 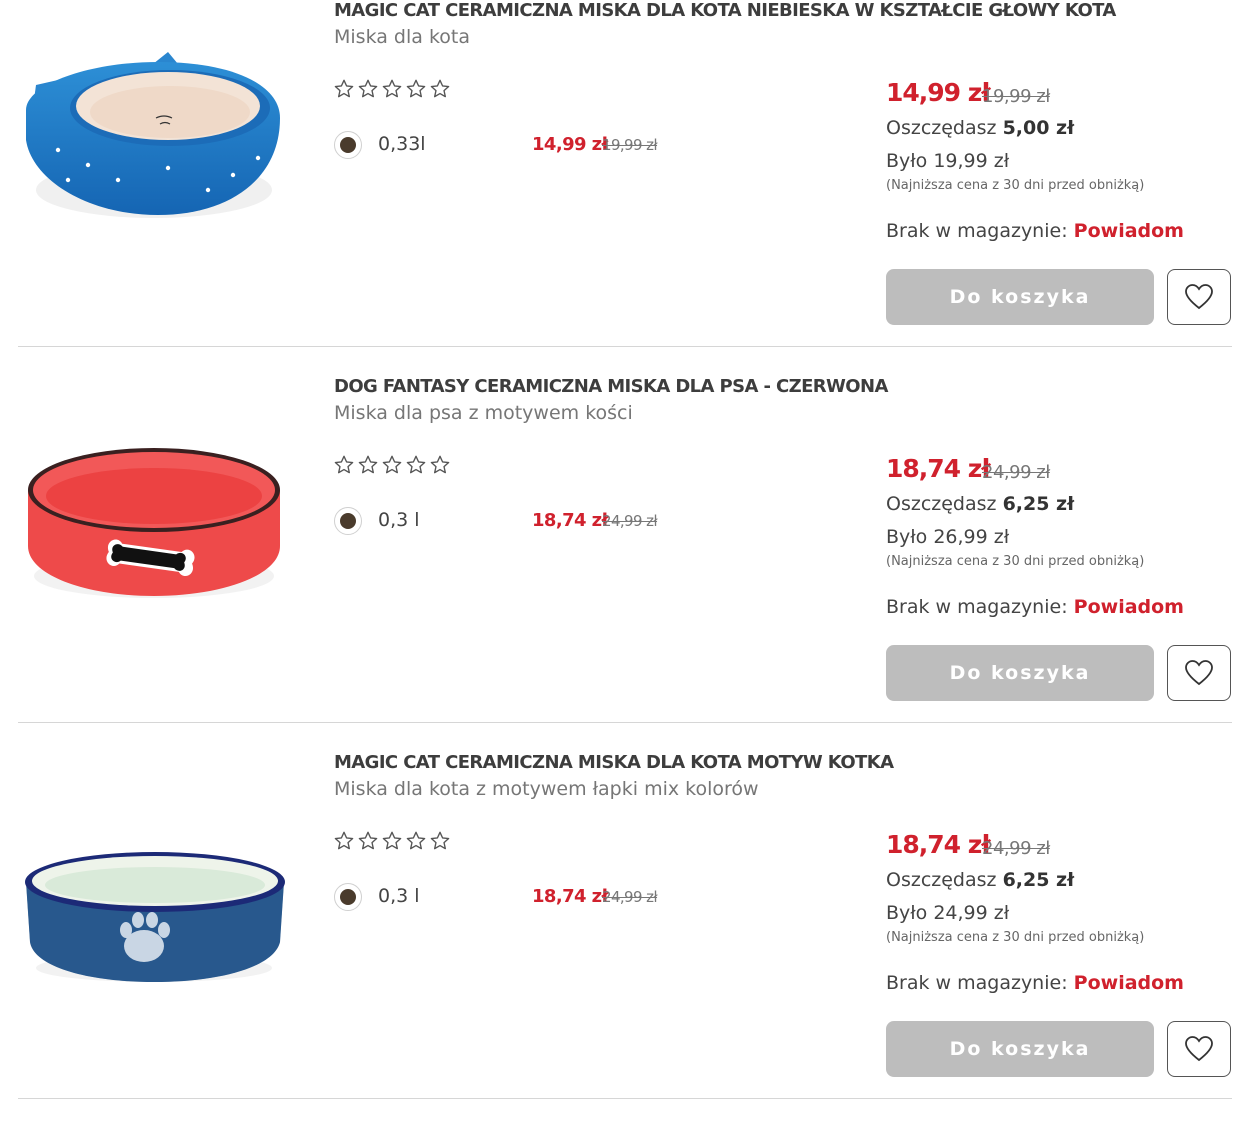 What do you see at coordinates (402, 37) in the screenshot?
I see `product-subtitle: Miska dla kota` at bounding box center [402, 37].